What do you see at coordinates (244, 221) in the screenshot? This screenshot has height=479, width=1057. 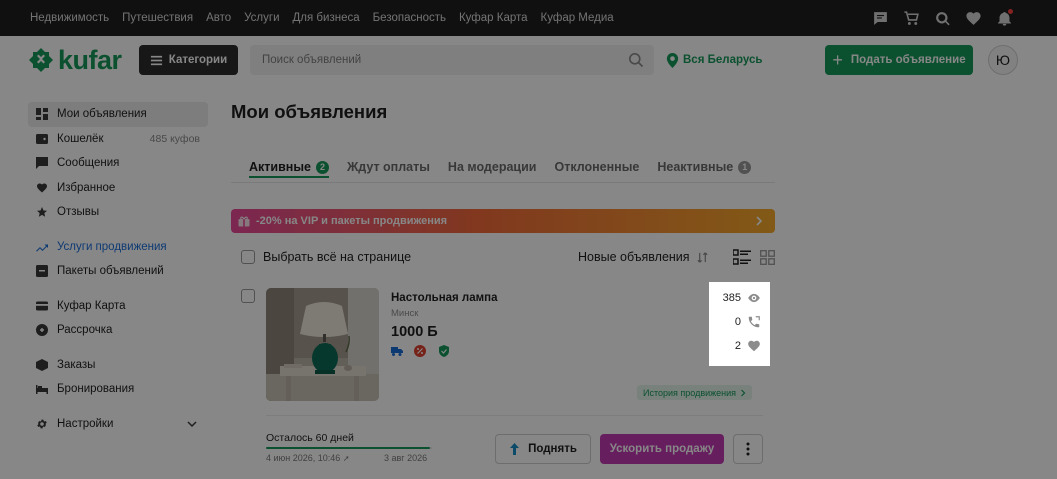 I see `gift-icon` at bounding box center [244, 221].